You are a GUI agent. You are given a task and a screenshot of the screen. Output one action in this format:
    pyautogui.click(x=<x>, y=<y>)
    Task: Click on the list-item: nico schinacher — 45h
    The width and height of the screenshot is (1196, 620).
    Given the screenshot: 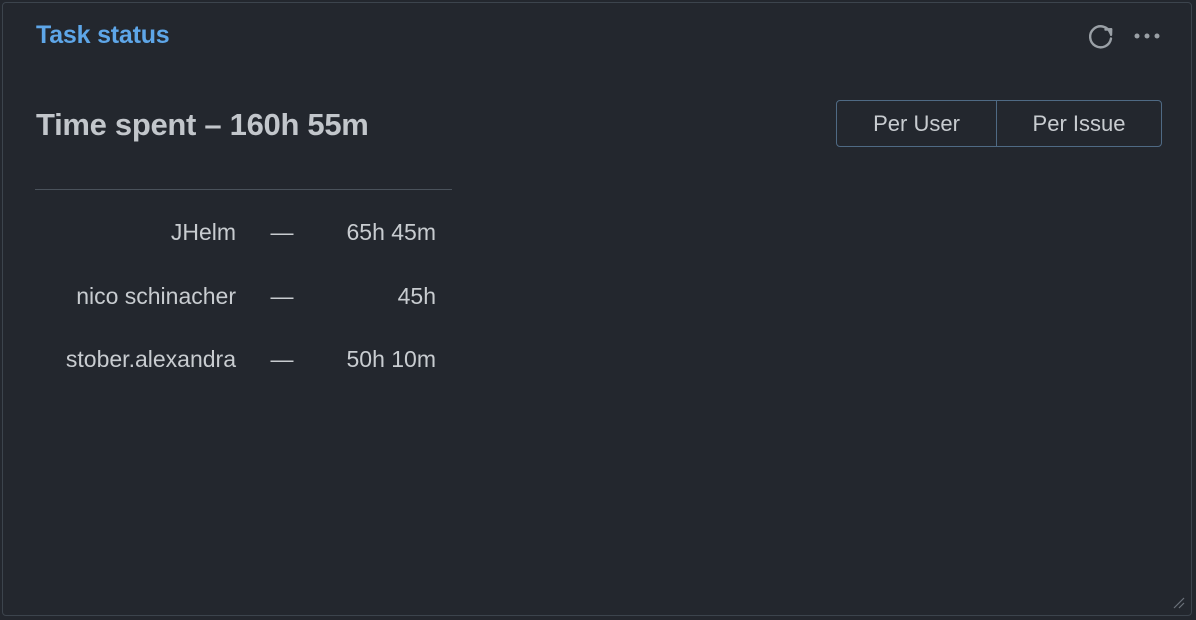 What is the action you would take?
    pyautogui.click(x=245, y=297)
    